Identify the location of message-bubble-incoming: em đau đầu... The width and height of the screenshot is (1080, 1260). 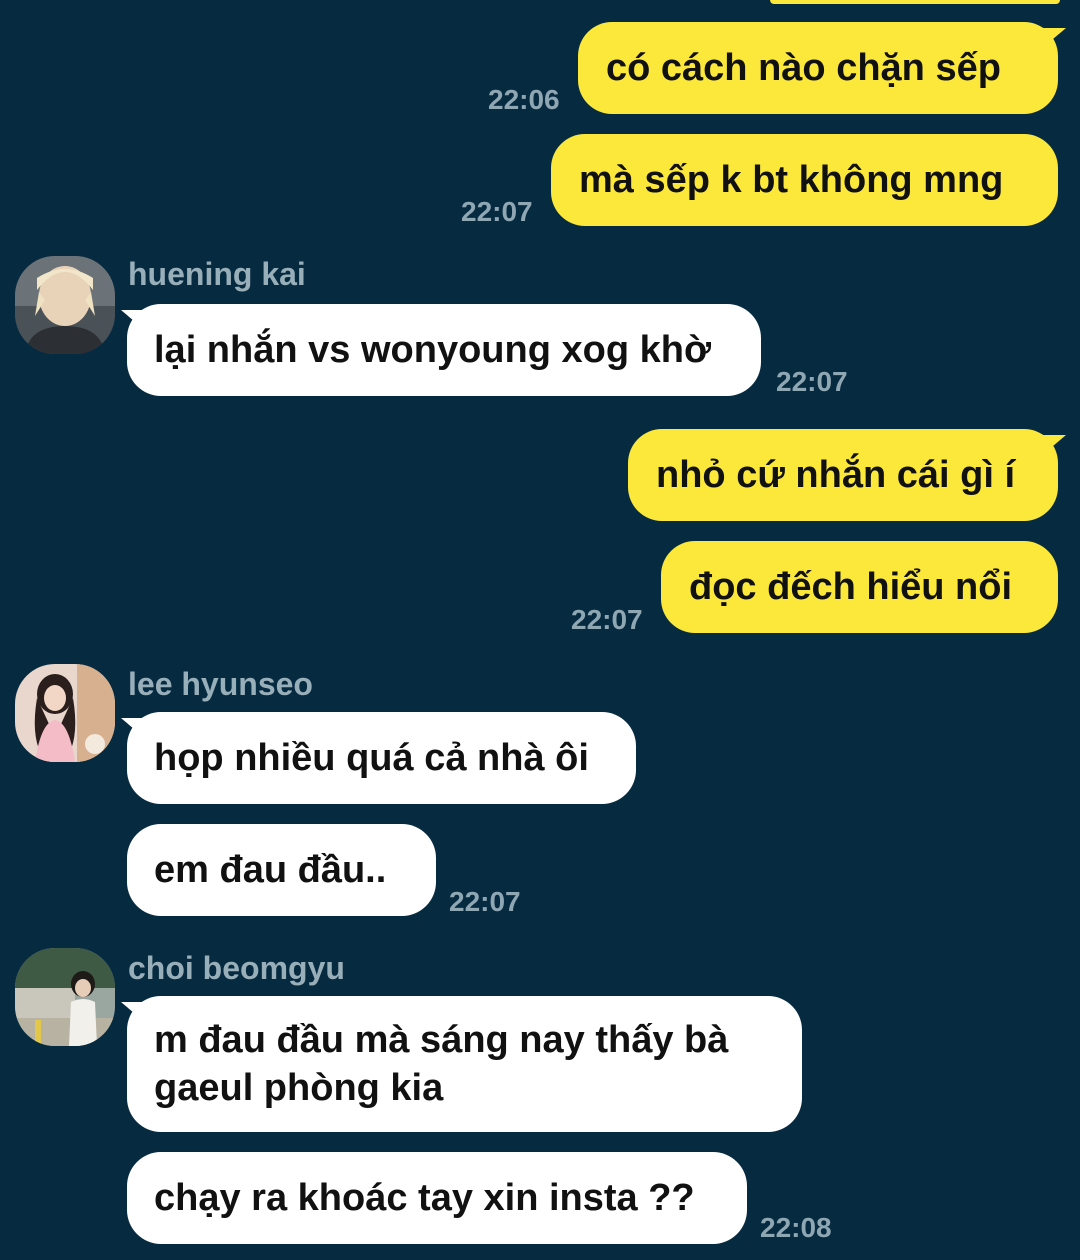
(281, 870).